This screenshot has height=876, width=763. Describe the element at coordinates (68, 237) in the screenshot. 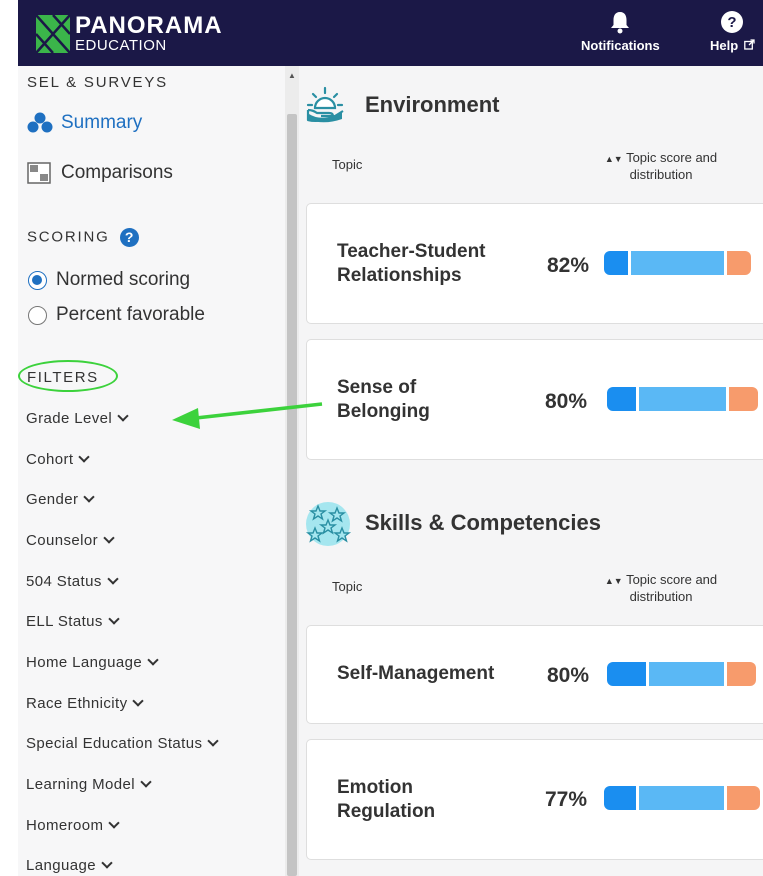

I see `section-scoring-label: SCORING` at that location.